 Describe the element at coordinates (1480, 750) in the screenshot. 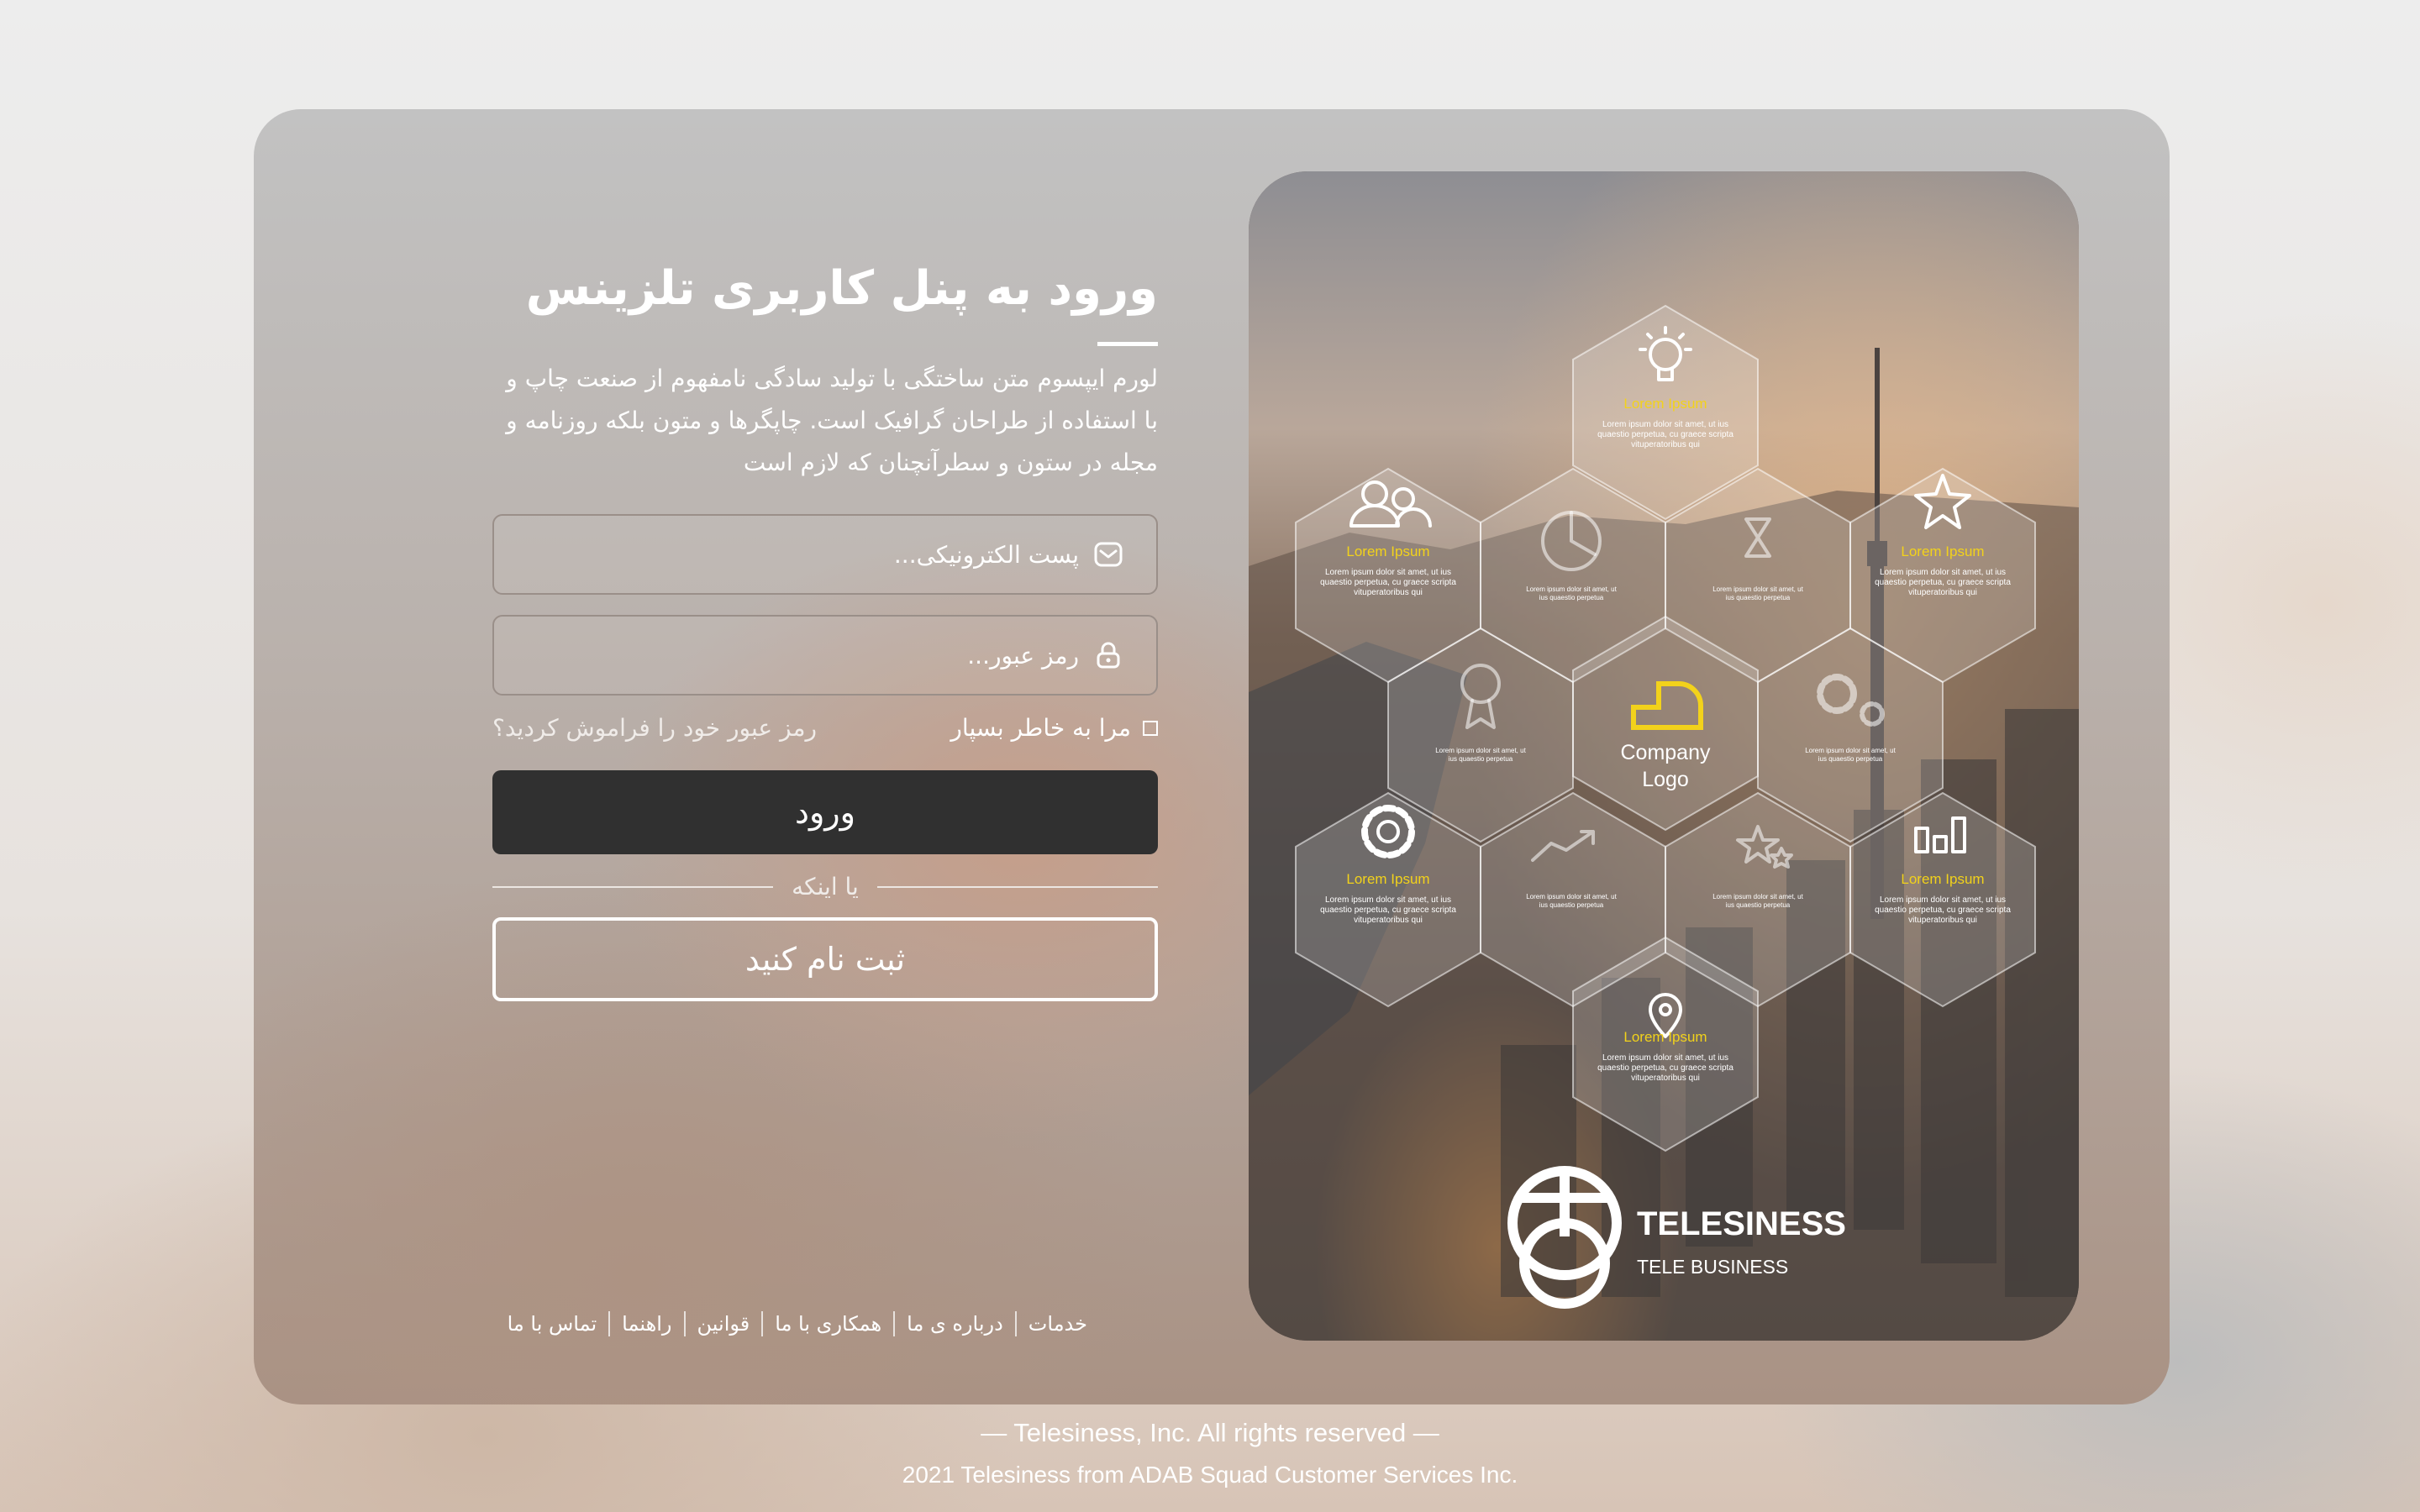

I see `hex-small-text-3a: Lorem ipsum dolor sit amet, ut` at that location.